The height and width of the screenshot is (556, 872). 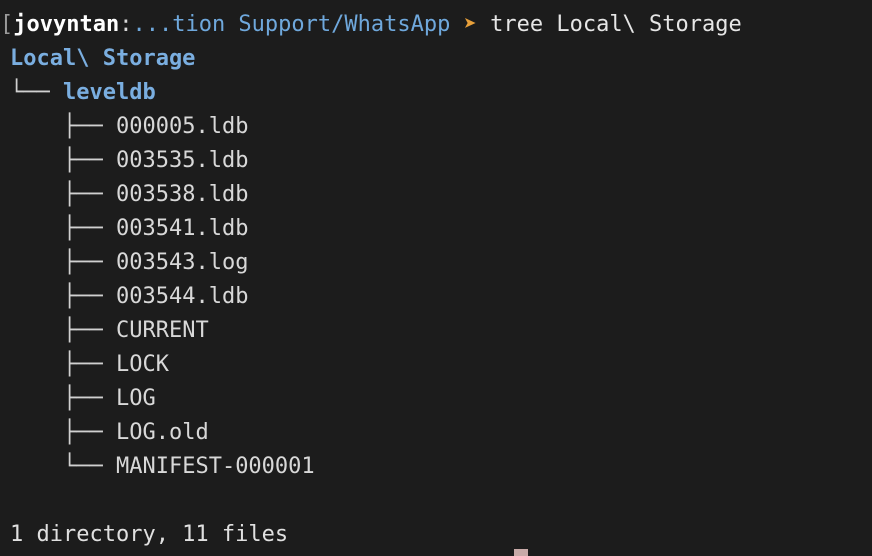 I want to click on tree-file-row: ├── 003538.ldb, so click(x=129, y=195).